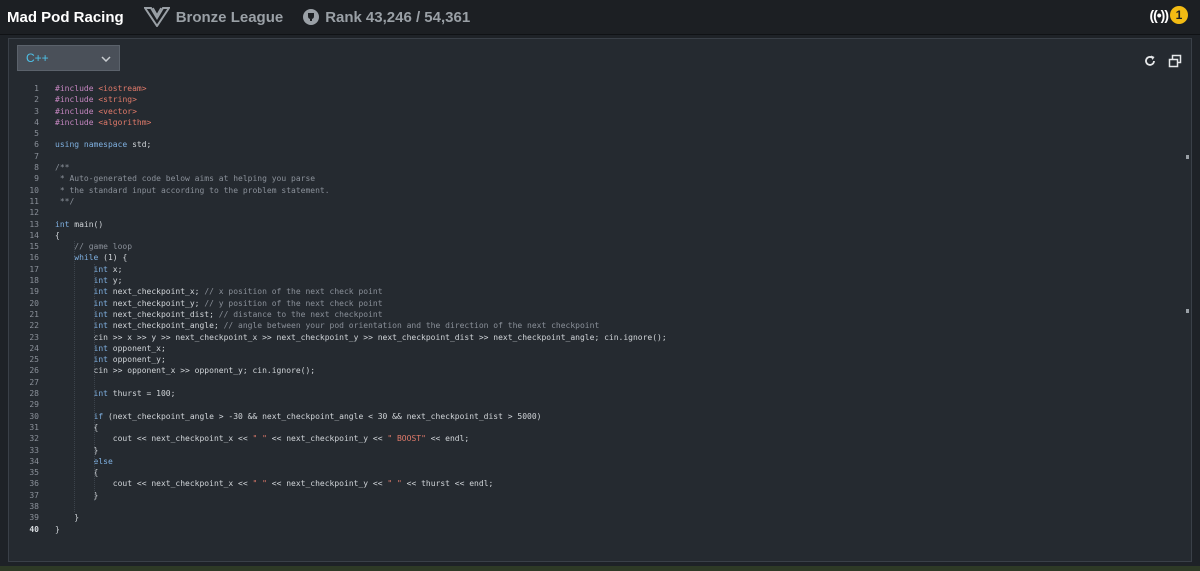 This screenshot has width=1200, height=571. What do you see at coordinates (594, 224) in the screenshot?
I see `code-line: 13 int main()` at bounding box center [594, 224].